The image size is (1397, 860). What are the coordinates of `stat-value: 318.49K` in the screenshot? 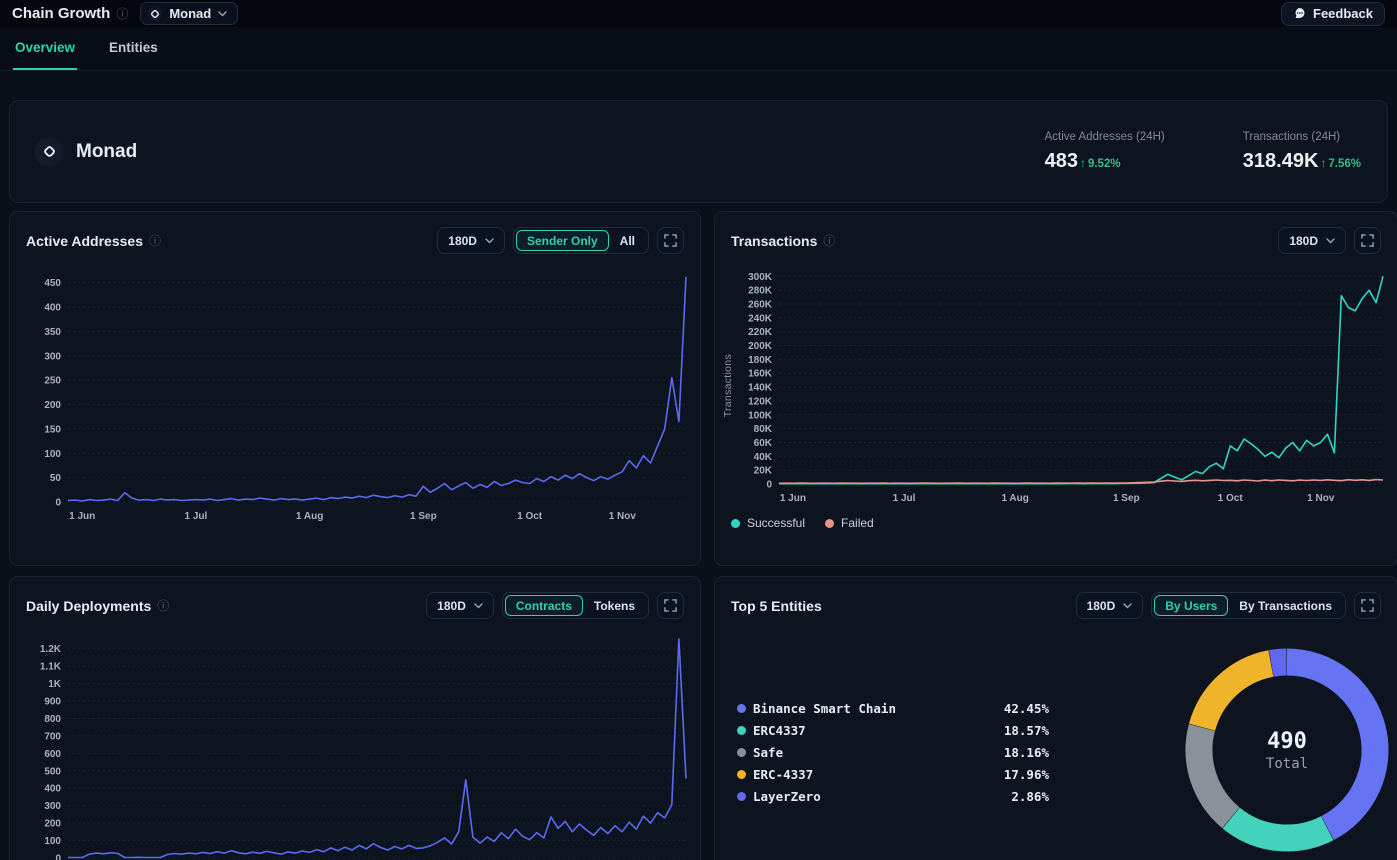 It's located at (1280, 160).